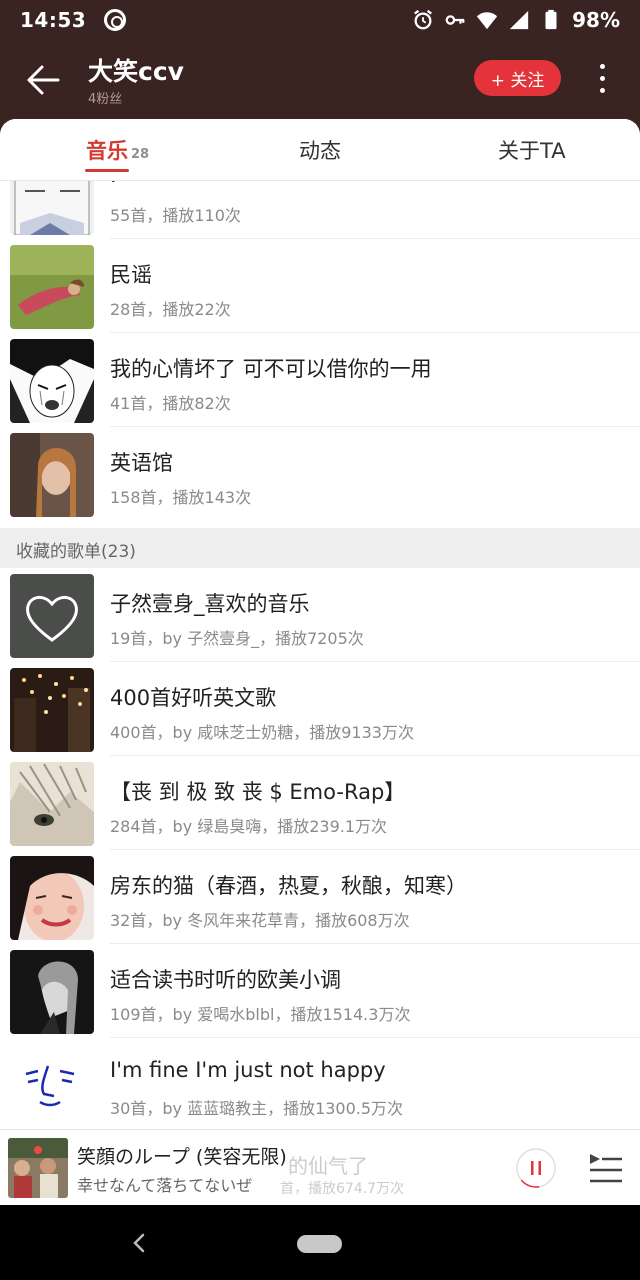 The height and width of the screenshot is (1280, 640). I want to click on playlist-name: 400首好听英文歌, so click(193, 698).